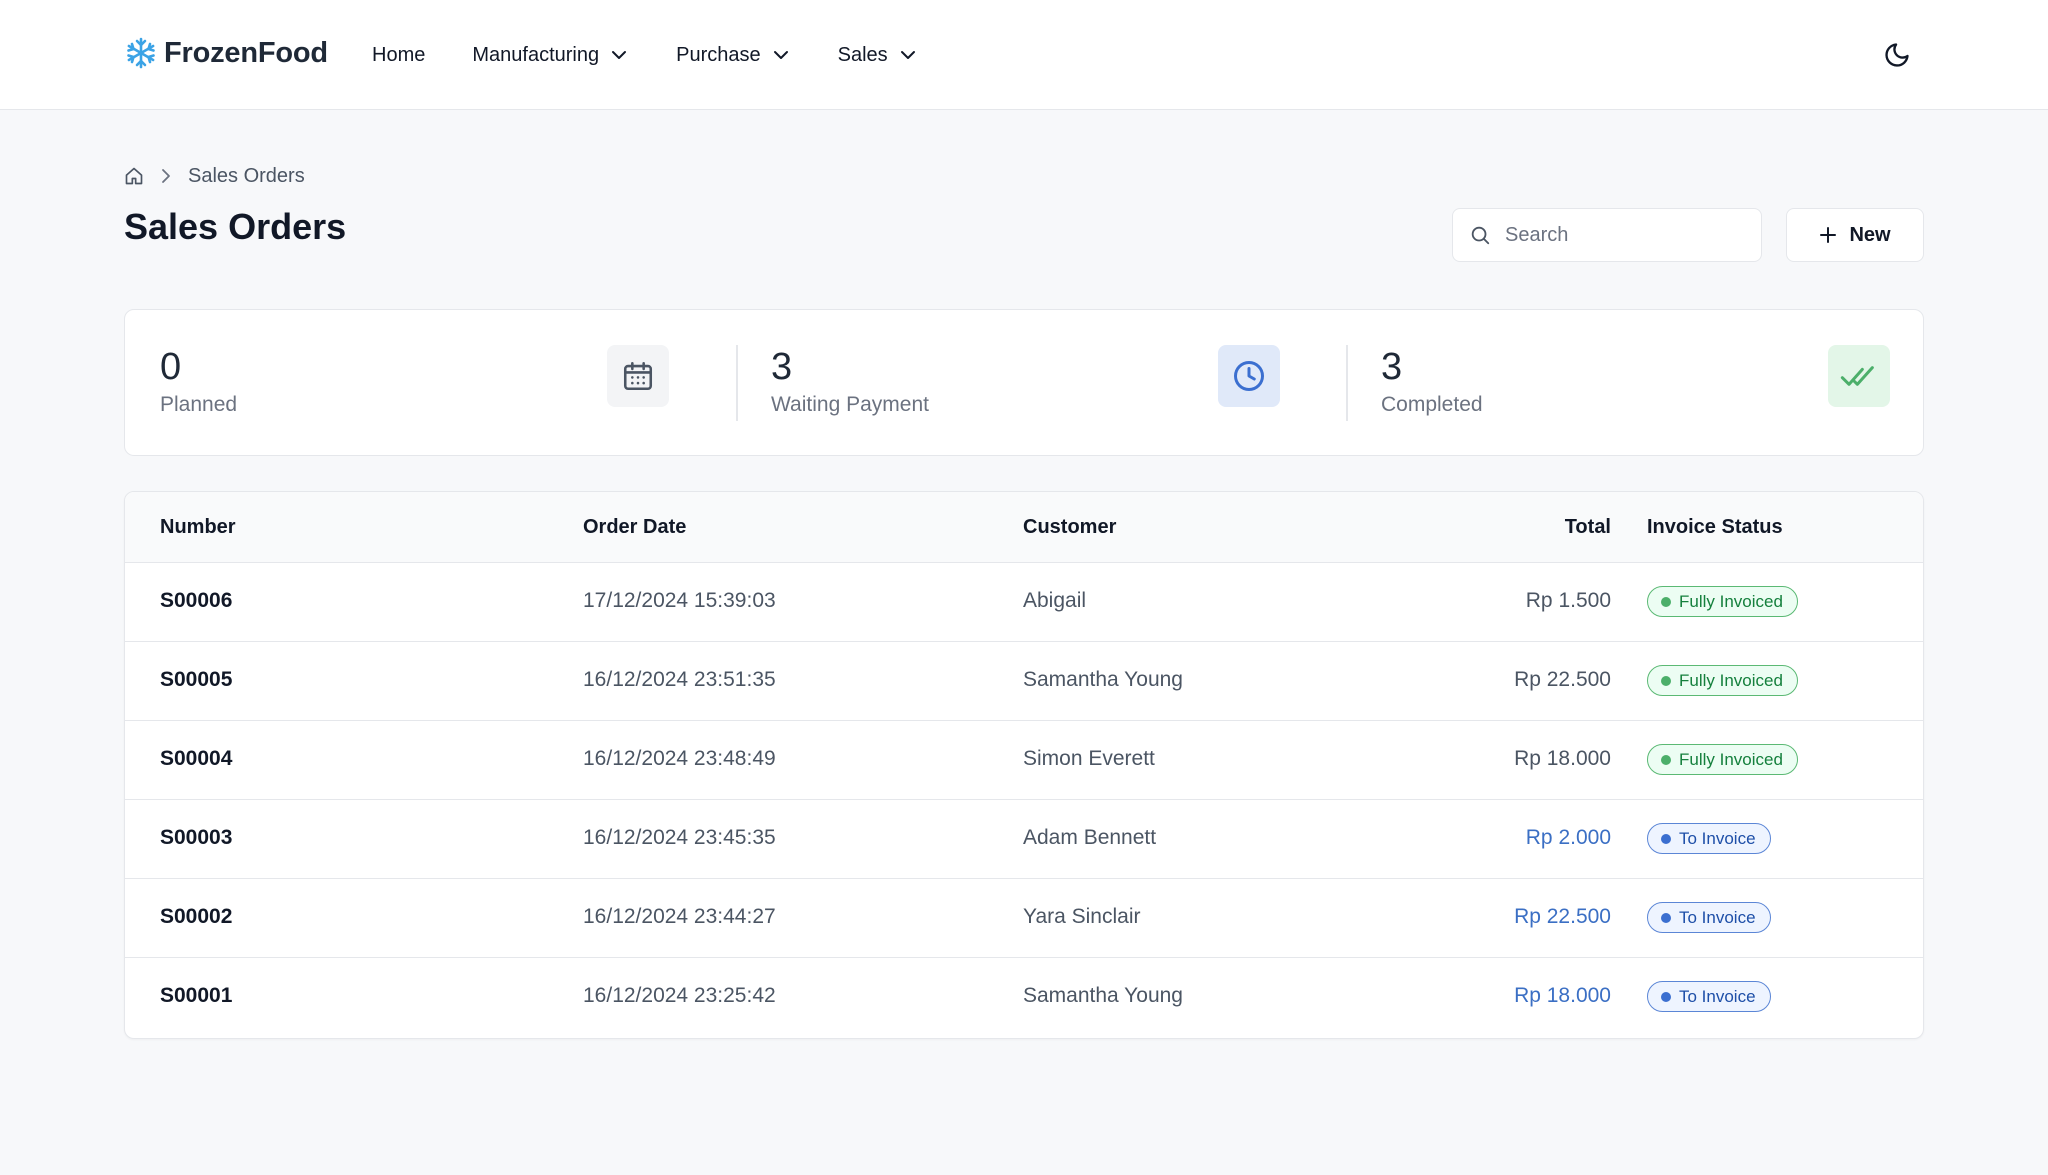 The width and height of the screenshot is (2048, 1175). What do you see at coordinates (199, 404) in the screenshot?
I see `stat-label: Planned` at bounding box center [199, 404].